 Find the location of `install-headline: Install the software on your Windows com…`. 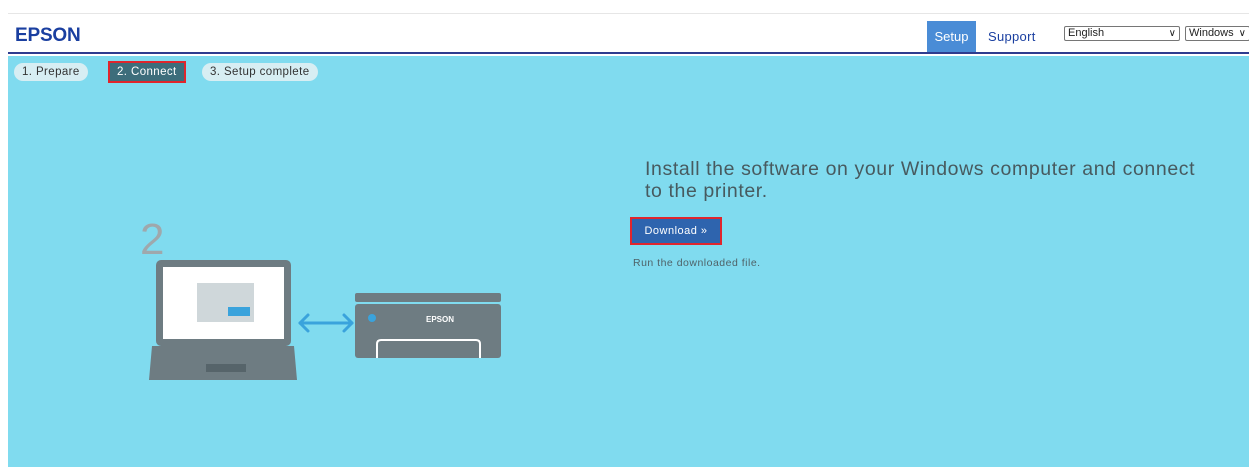

install-headline: Install the software on your Windows com… is located at coordinates (920, 180).